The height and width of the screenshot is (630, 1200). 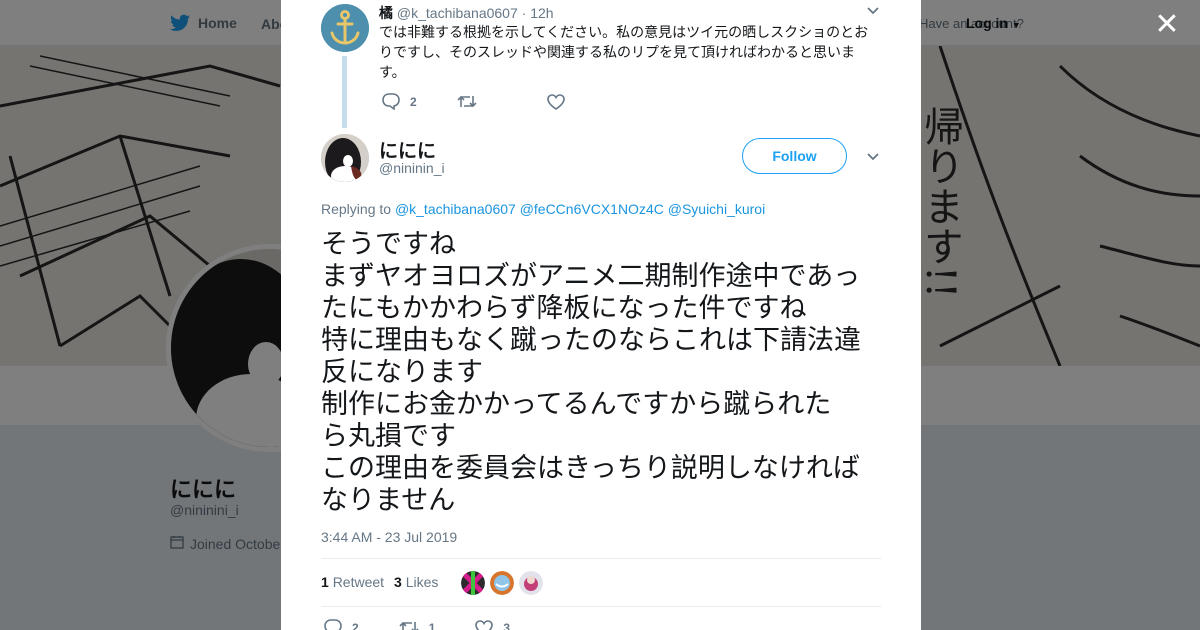 What do you see at coordinates (794, 156) in the screenshot?
I see `follow-button: Follow` at bounding box center [794, 156].